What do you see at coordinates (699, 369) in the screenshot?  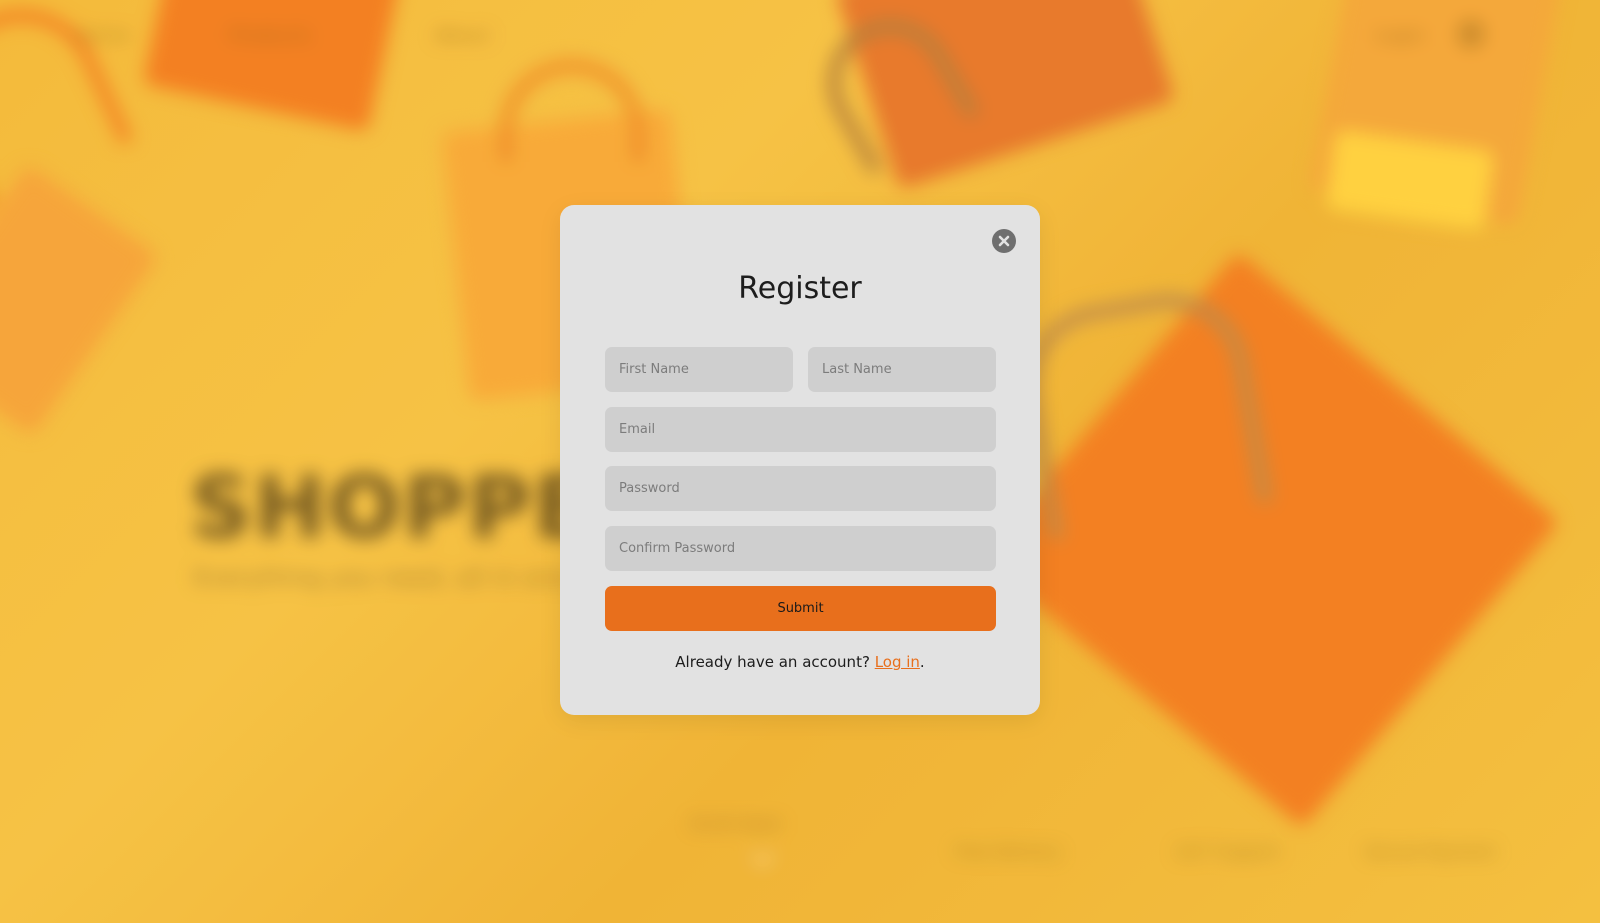 I see `first-name-field` at bounding box center [699, 369].